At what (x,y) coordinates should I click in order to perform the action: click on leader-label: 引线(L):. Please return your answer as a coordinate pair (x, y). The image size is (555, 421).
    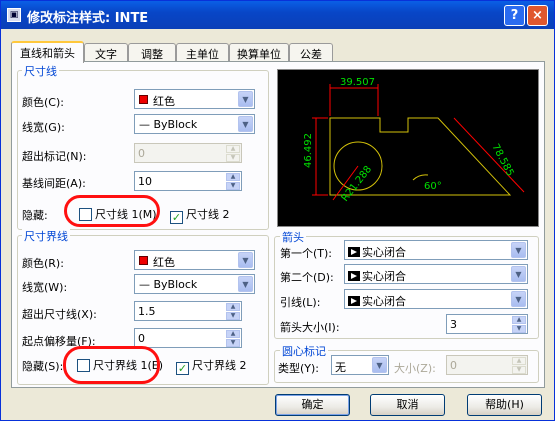
    Looking at the image, I should click on (300, 302).